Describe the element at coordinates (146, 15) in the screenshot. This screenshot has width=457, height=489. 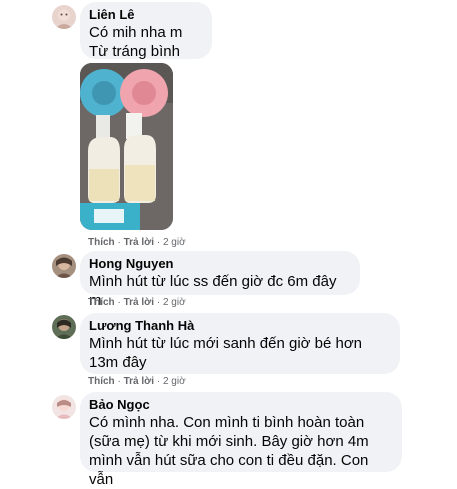
I see `comment-author: Liên Lê` at that location.